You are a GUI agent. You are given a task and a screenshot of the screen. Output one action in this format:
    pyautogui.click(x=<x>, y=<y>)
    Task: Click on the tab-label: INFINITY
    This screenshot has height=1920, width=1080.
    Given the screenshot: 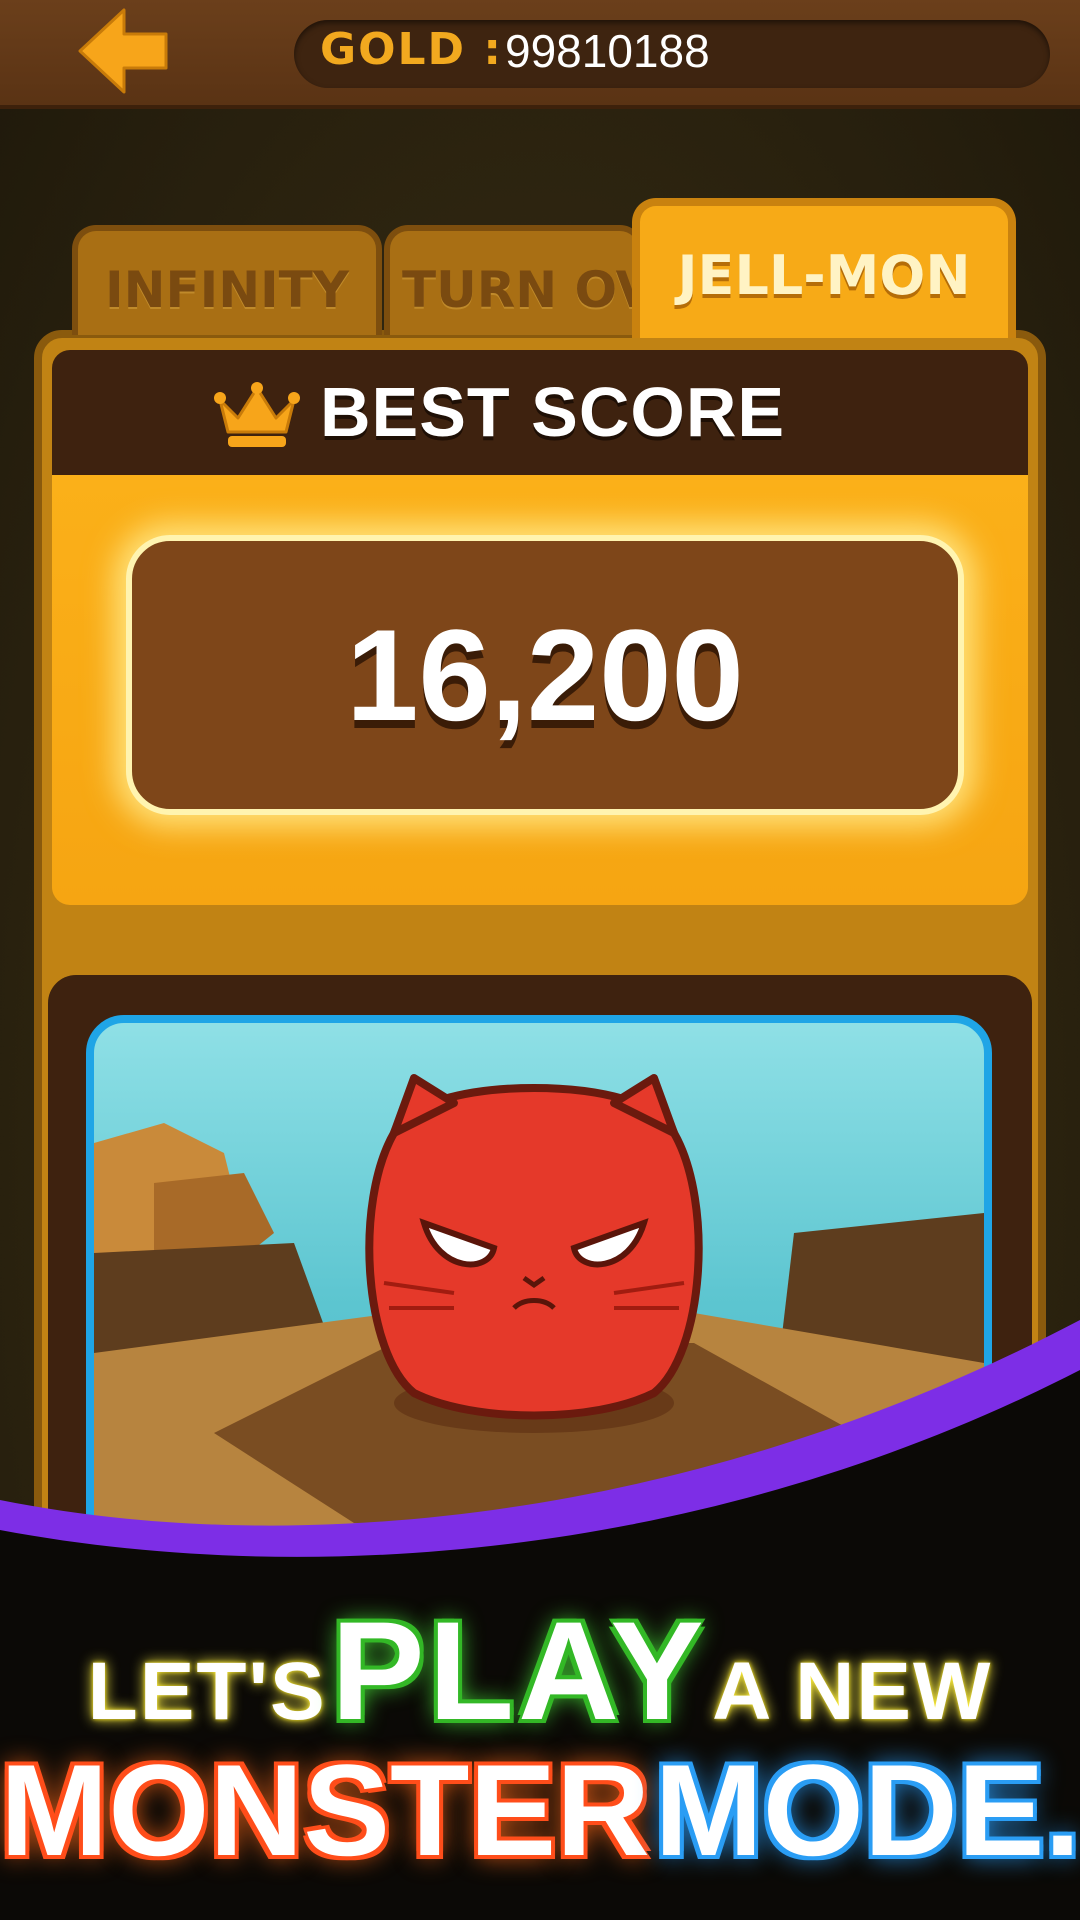 What is the action you would take?
    pyautogui.click(x=227, y=290)
    